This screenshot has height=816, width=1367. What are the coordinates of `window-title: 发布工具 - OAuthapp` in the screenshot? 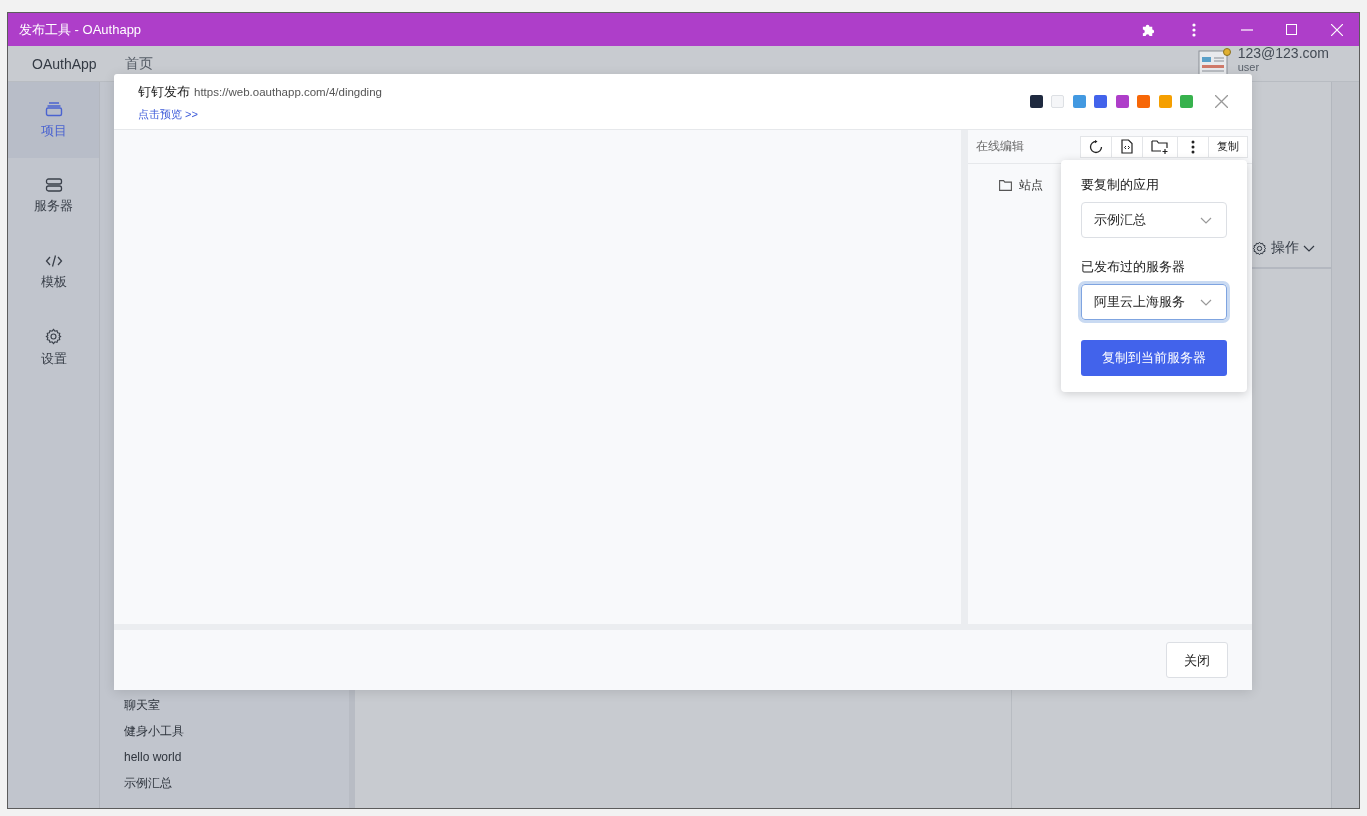 It's located at (81, 29).